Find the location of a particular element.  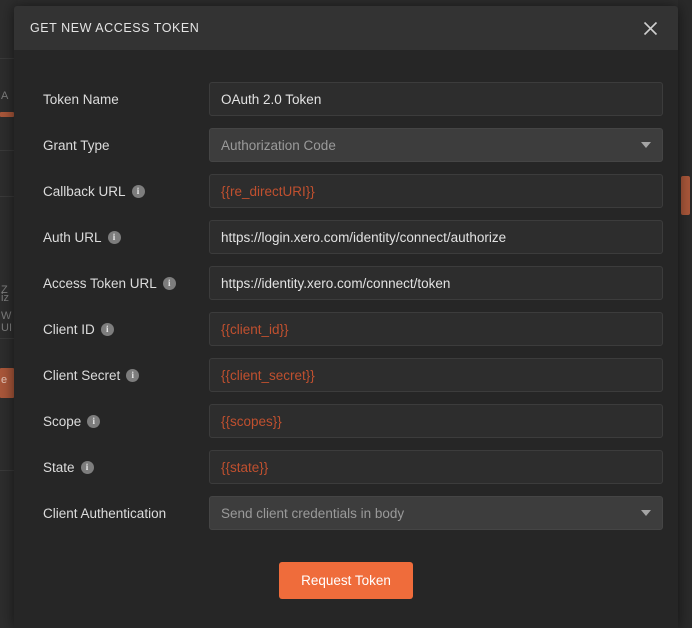

background-fragment: iz is located at coordinates (5, 298).